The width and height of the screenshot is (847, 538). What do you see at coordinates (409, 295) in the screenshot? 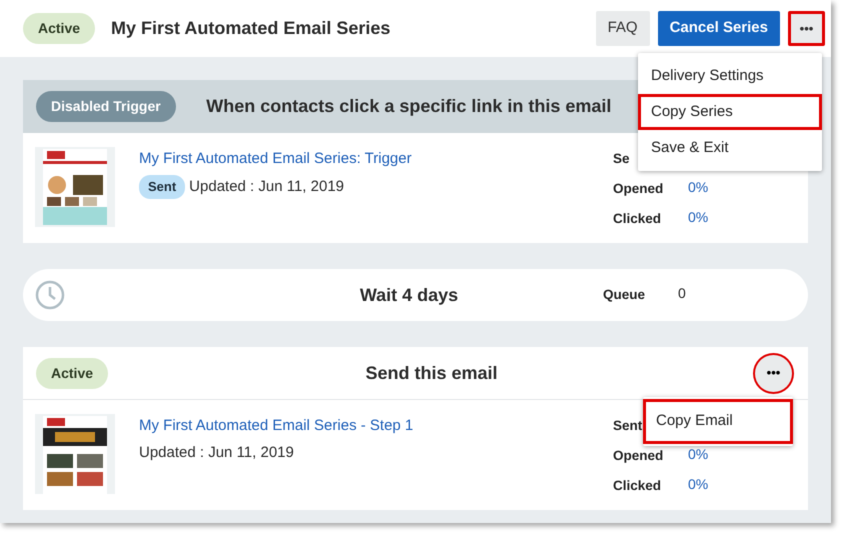
I see `wait-title: Wait 4 days` at bounding box center [409, 295].